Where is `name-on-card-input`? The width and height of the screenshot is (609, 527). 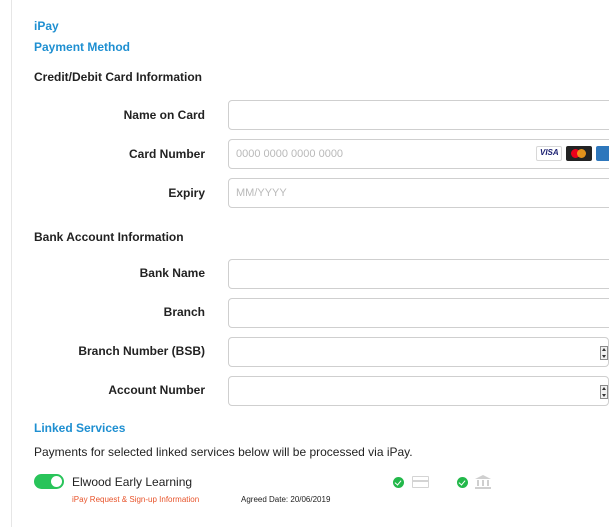
name-on-card-input is located at coordinates (418, 115).